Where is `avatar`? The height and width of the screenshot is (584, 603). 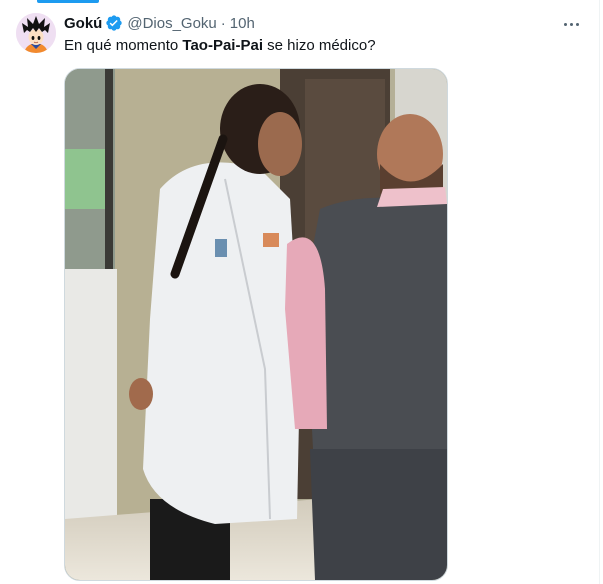 avatar is located at coordinates (36, 33).